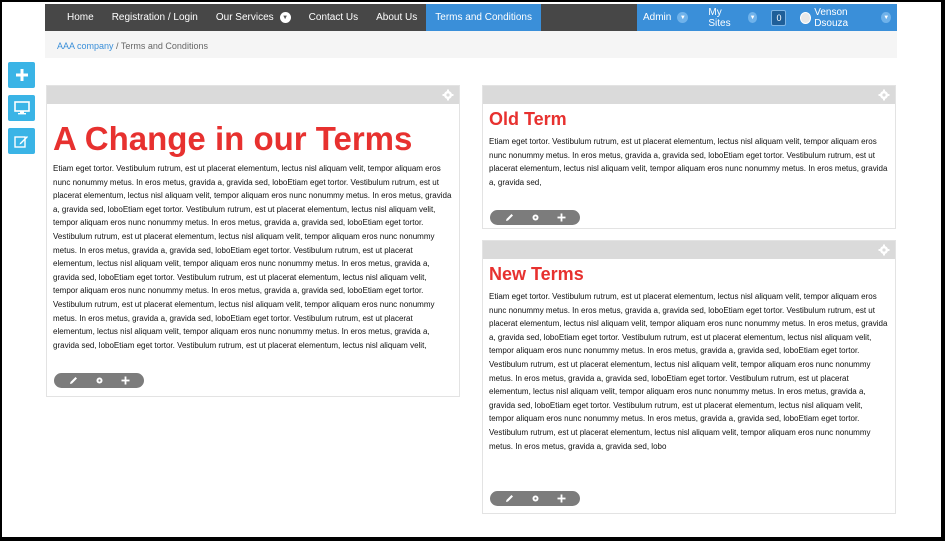 This screenshot has width=945, height=541. I want to click on user-toolbar: Admin ▼ My Sites ▼ 0 Venson Dsouza ▼, so click(767, 17).